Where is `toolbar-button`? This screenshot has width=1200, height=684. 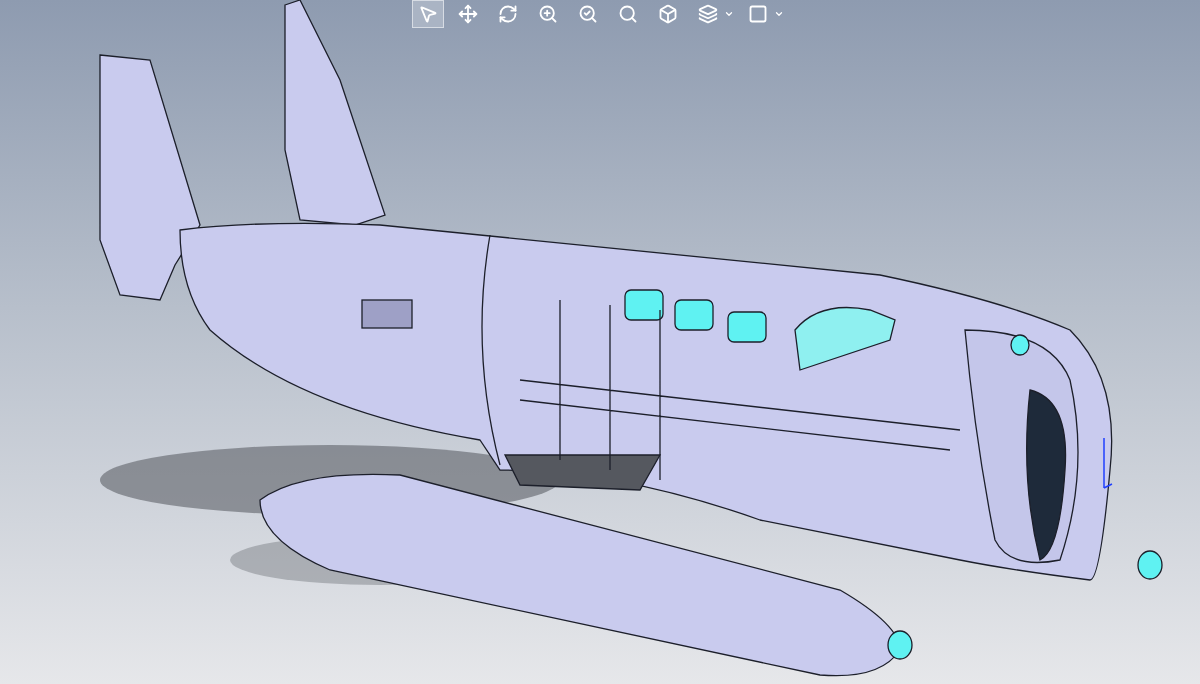
toolbar-button is located at coordinates (428, 14).